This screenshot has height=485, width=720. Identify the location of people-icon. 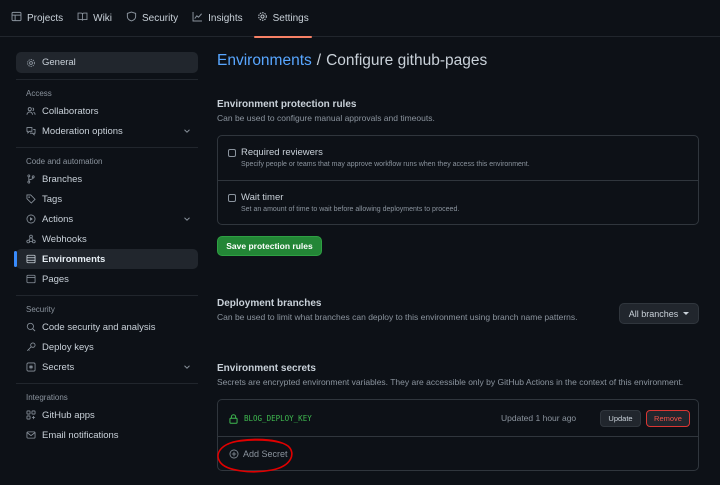
(31, 111).